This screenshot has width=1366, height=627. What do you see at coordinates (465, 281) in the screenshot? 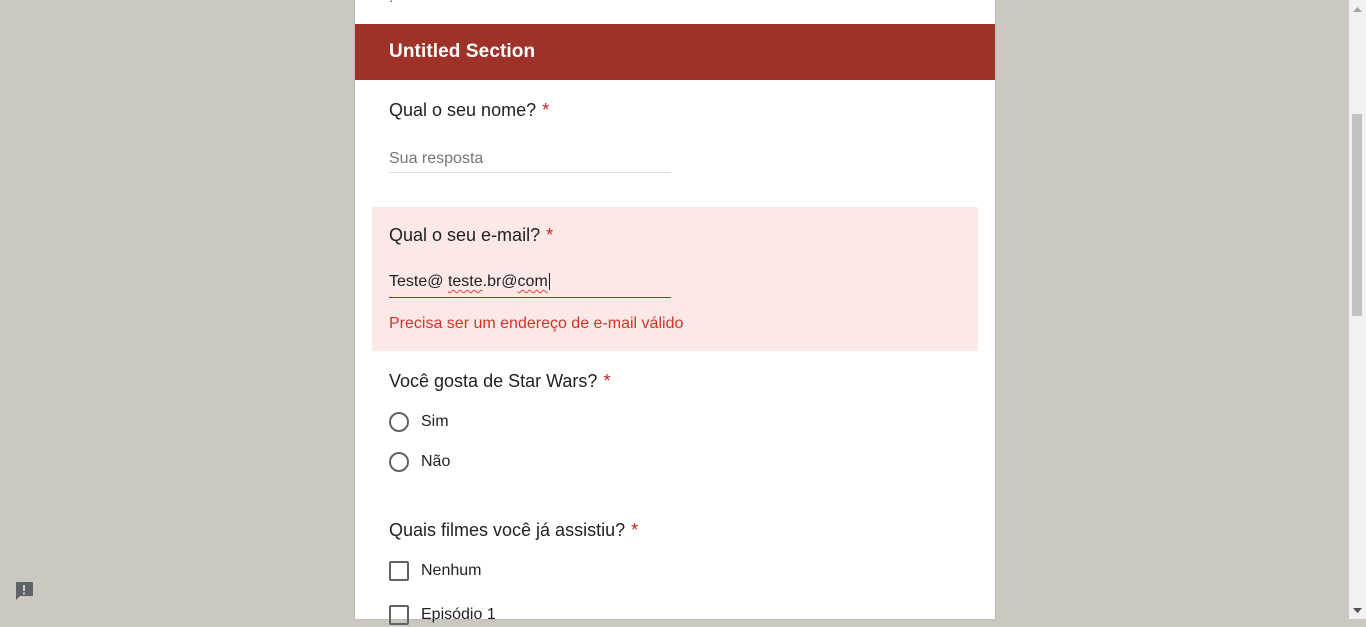
I see `email-value-misspelled: teste` at bounding box center [465, 281].